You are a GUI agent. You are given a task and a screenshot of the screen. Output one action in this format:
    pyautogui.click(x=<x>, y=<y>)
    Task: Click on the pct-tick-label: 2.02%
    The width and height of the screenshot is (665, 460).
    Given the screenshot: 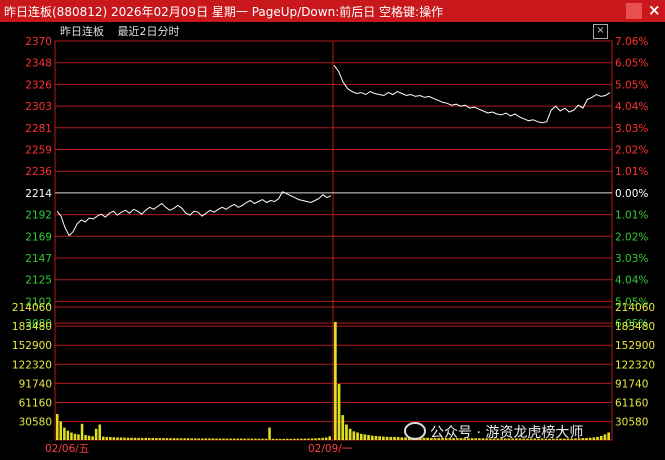 What is the action you would take?
    pyautogui.click(x=631, y=237)
    